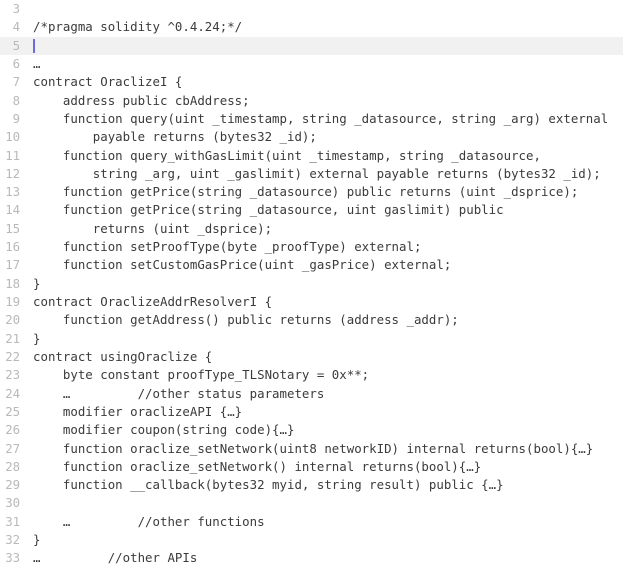  I want to click on line-number: 33, so click(12, 558).